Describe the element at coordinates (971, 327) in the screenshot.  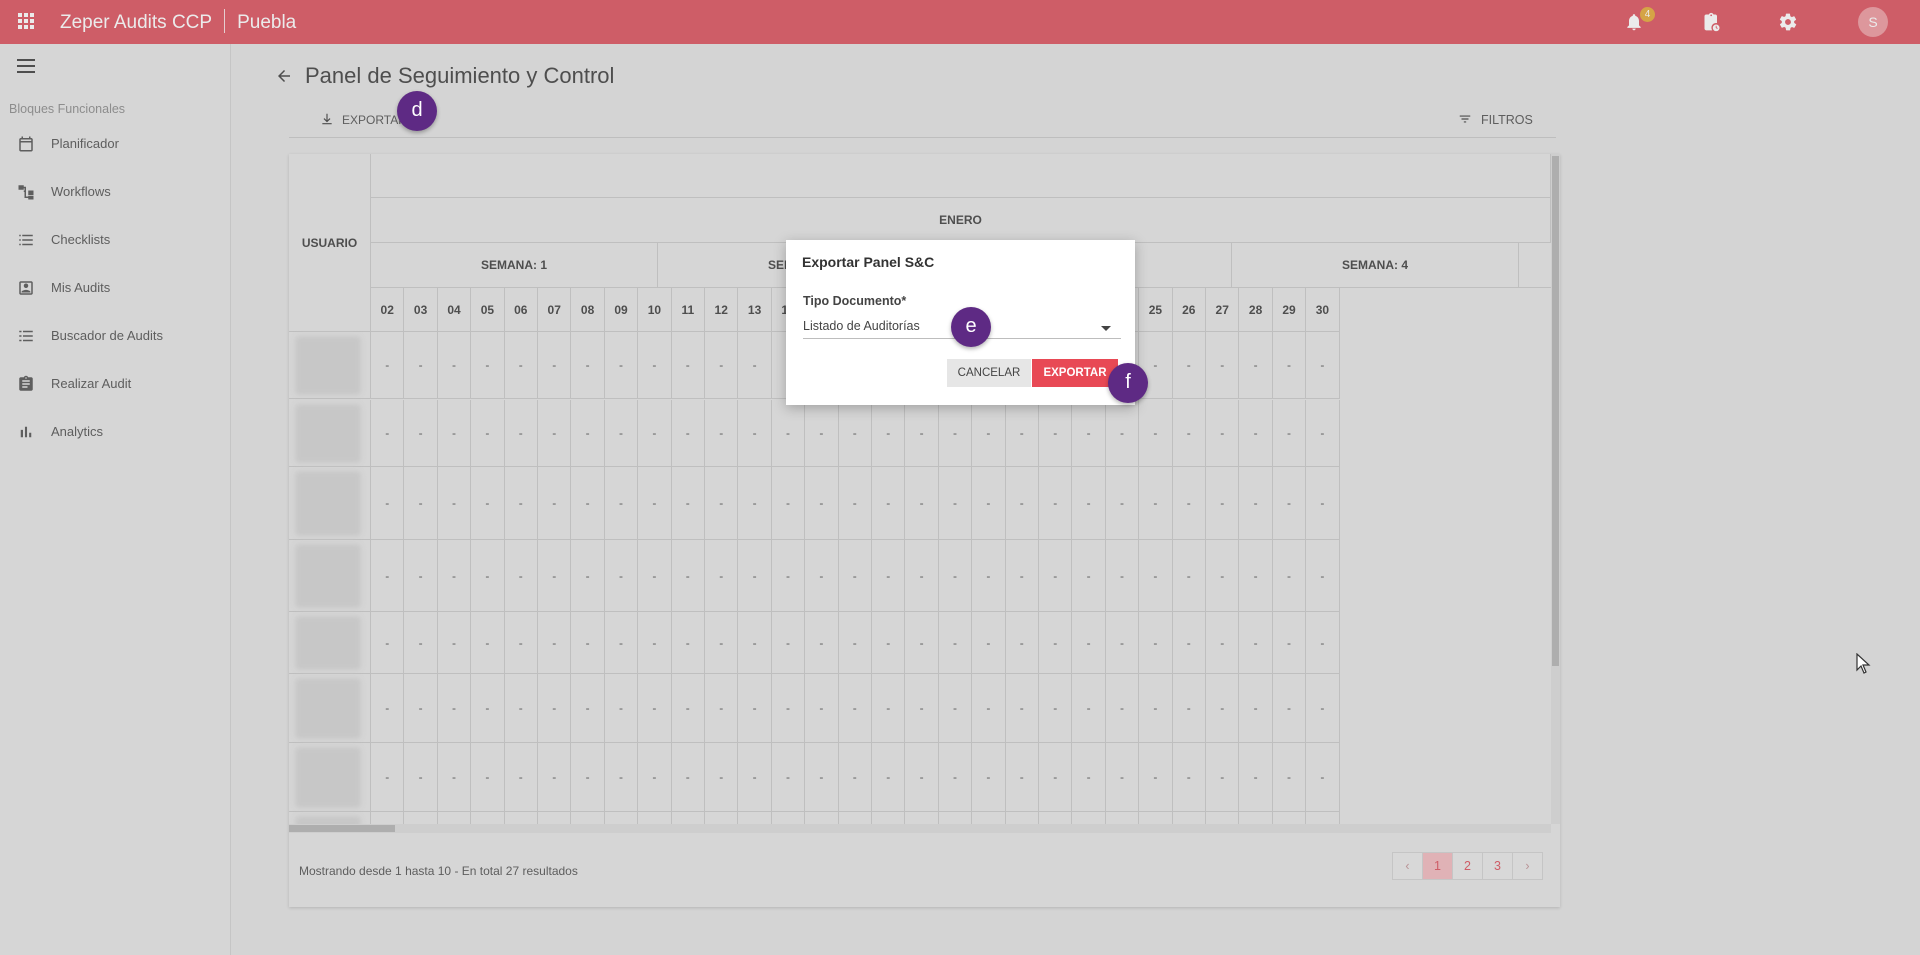
I see `annotation-marker-e: e` at that location.